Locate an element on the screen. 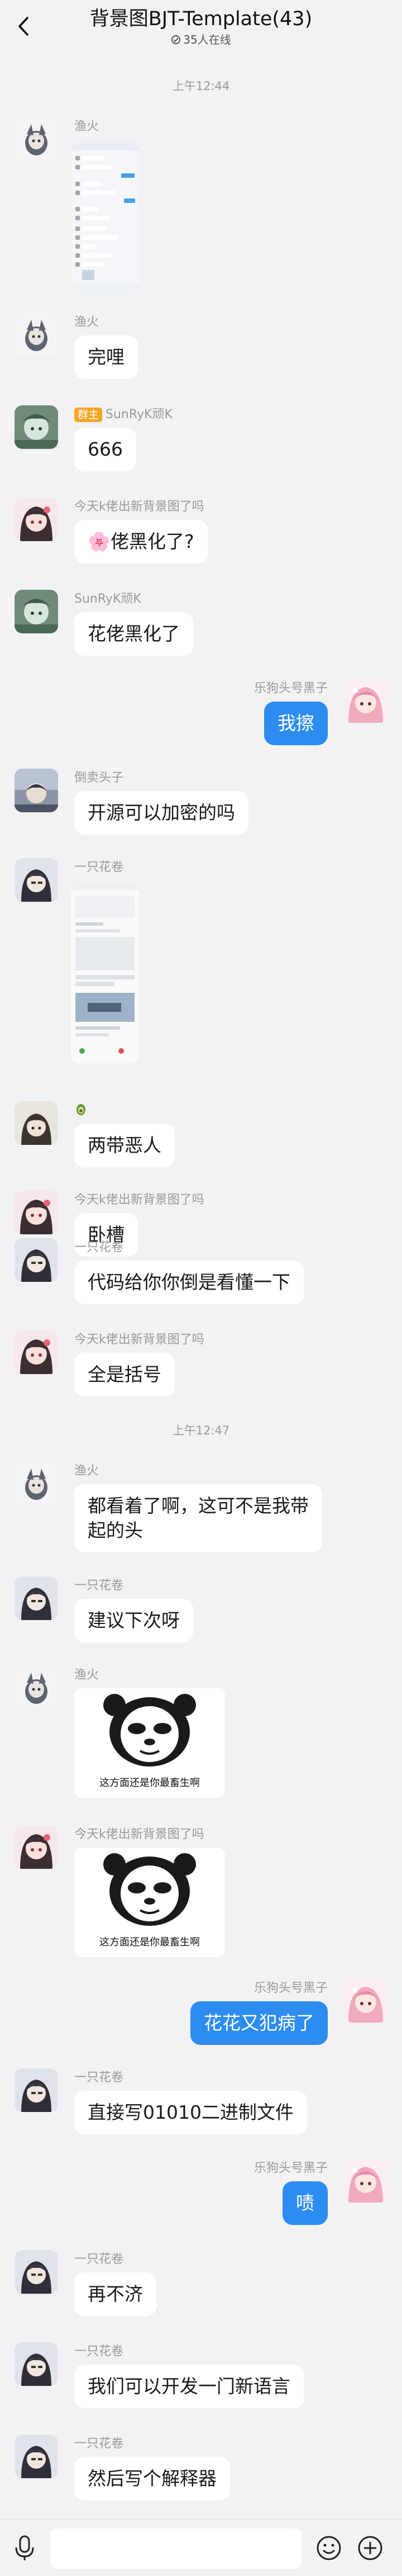  flower-emoji-icon: 🌸 is located at coordinates (99, 541).